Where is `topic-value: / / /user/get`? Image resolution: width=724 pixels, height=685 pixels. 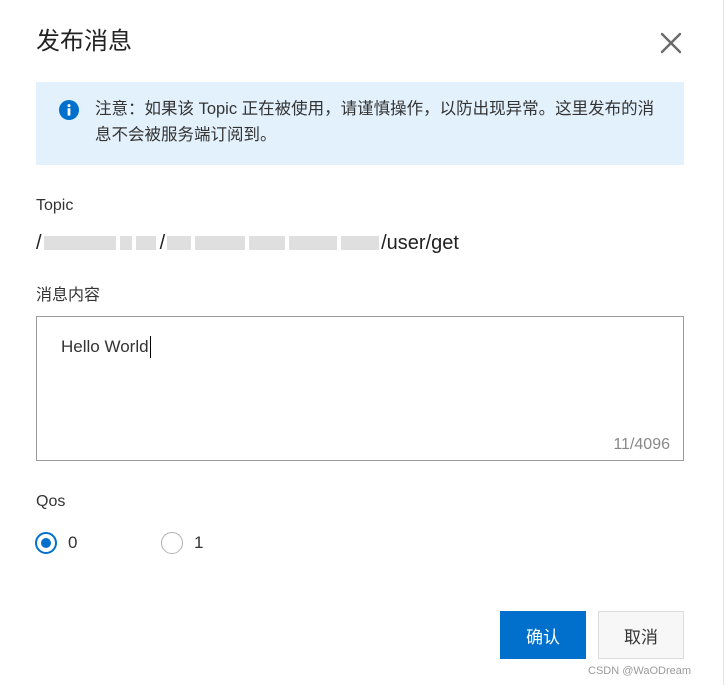 topic-value: / / /user/get is located at coordinates (247, 243).